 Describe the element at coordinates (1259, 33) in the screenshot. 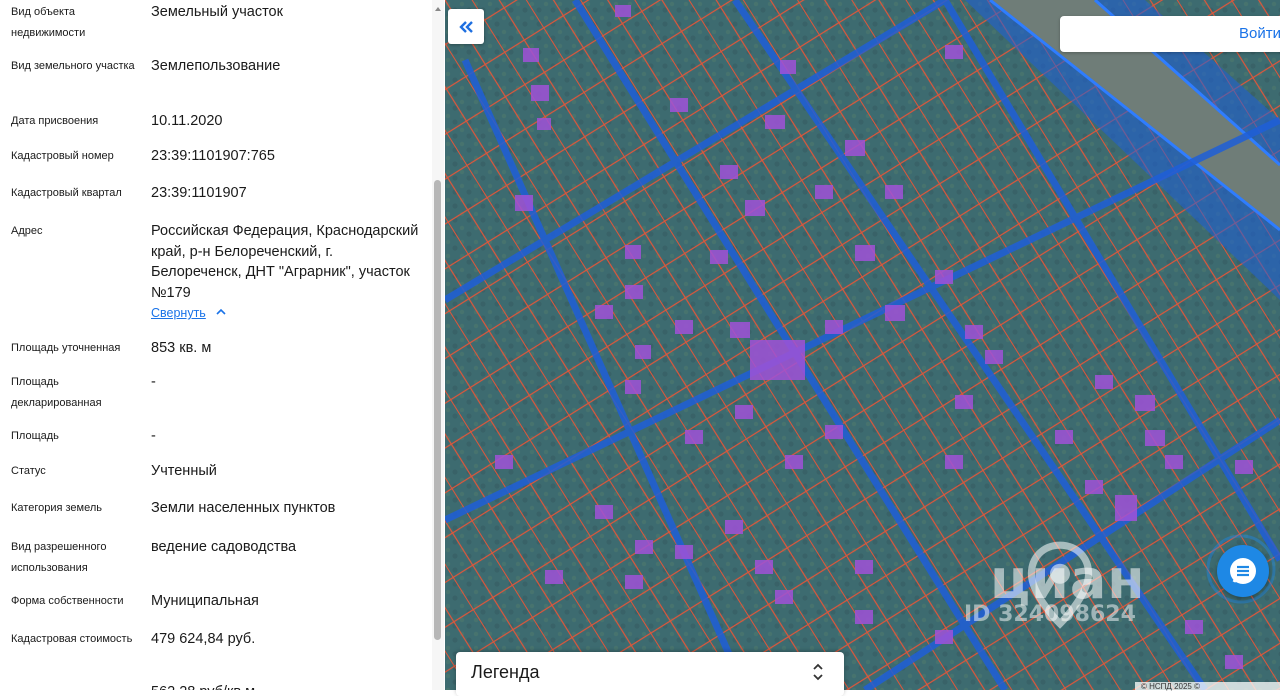

I see `login-link: Войти` at that location.